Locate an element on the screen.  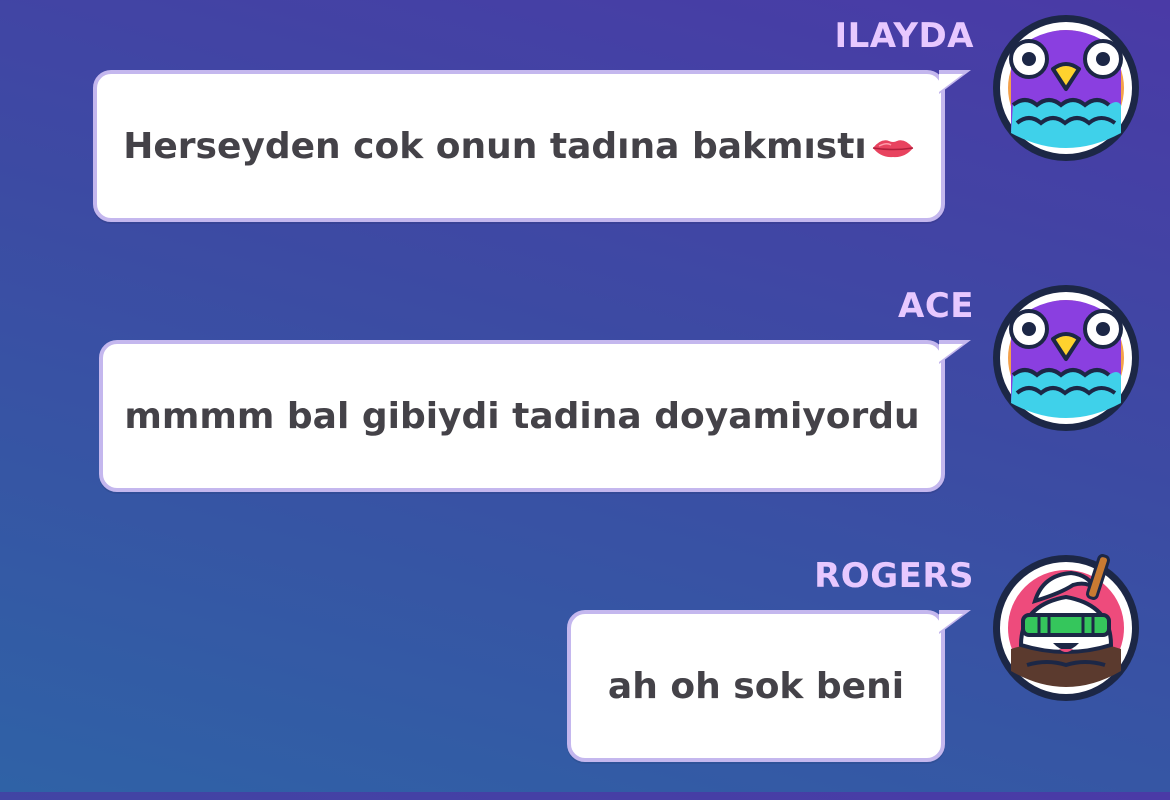
sender-name: ILAYDA is located at coordinates (904, 36).